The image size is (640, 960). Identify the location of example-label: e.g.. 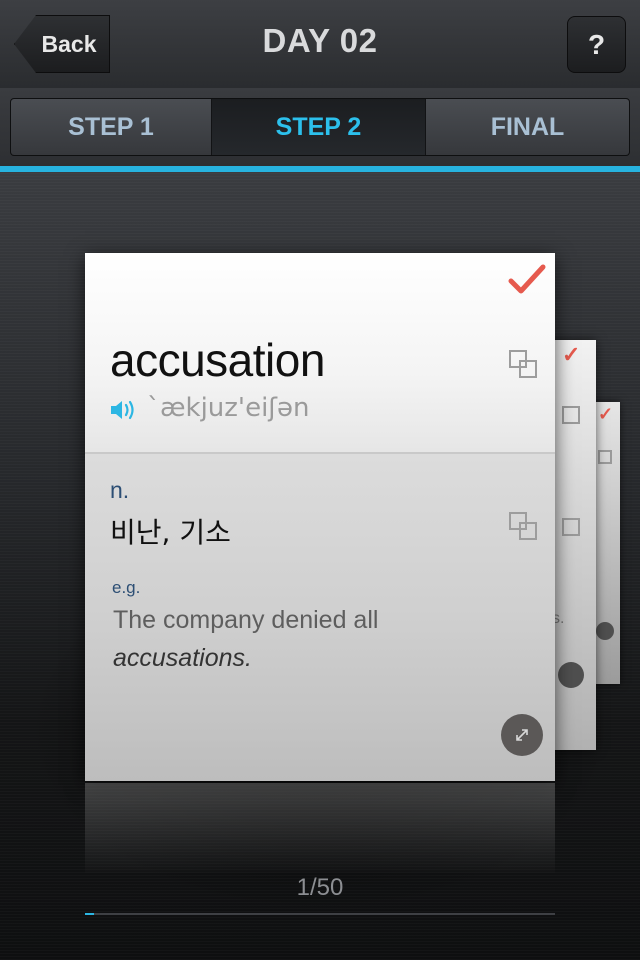
(126, 587).